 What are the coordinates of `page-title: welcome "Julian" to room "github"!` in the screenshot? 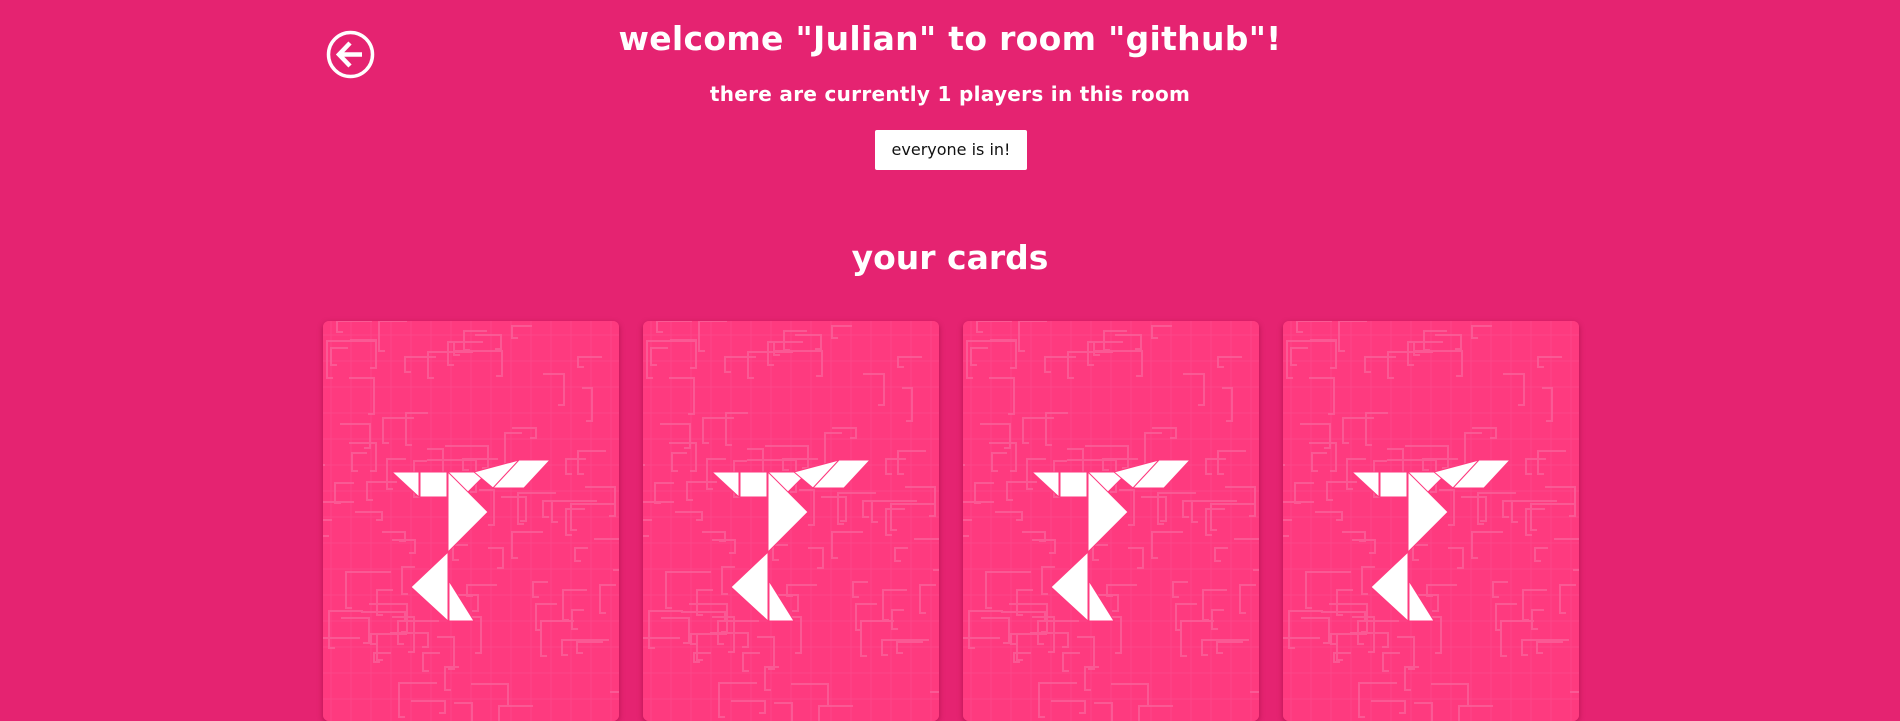 It's located at (950, 38).